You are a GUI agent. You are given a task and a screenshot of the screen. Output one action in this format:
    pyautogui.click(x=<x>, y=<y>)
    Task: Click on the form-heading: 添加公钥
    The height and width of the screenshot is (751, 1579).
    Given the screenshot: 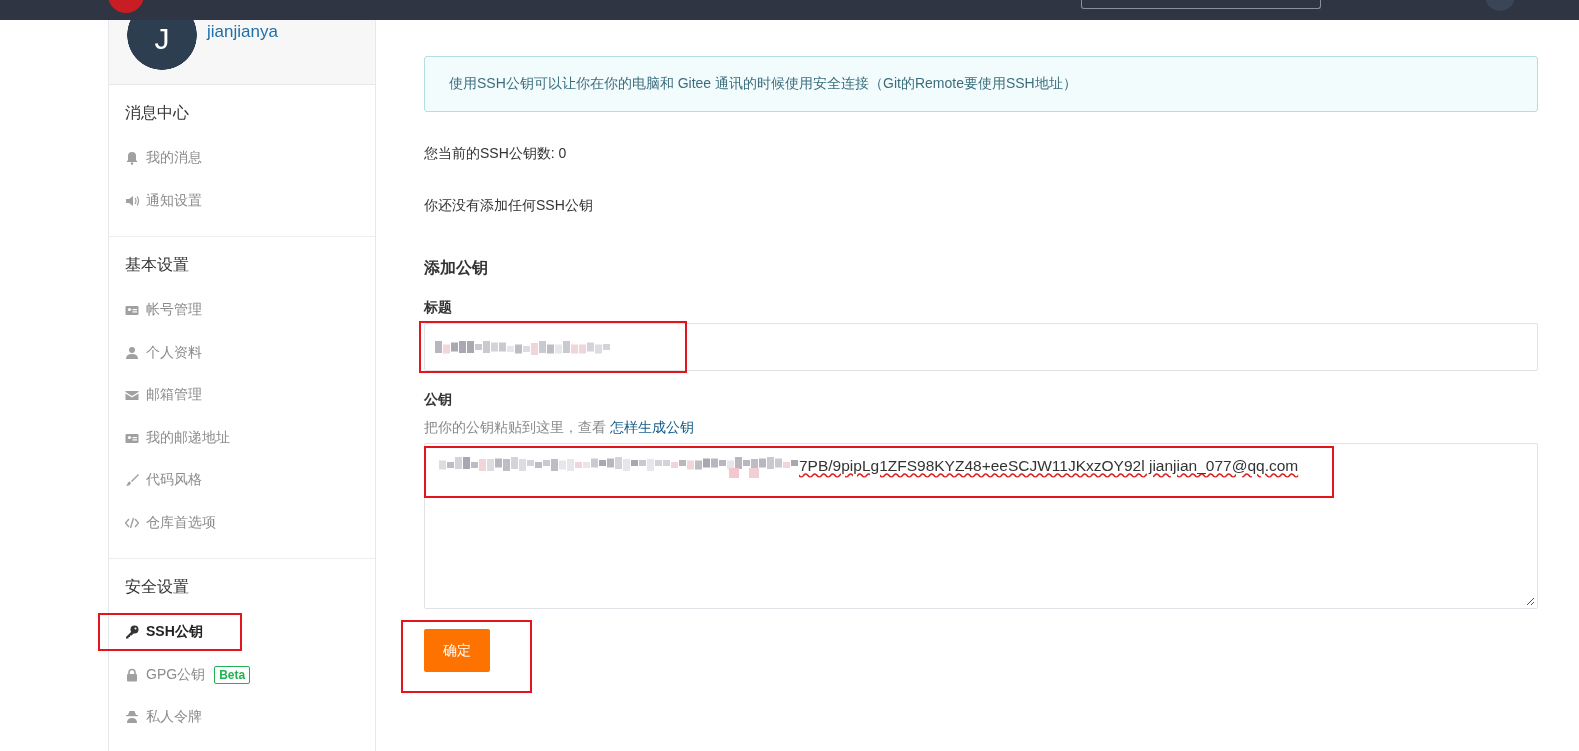 What is the action you would take?
    pyautogui.click(x=456, y=268)
    